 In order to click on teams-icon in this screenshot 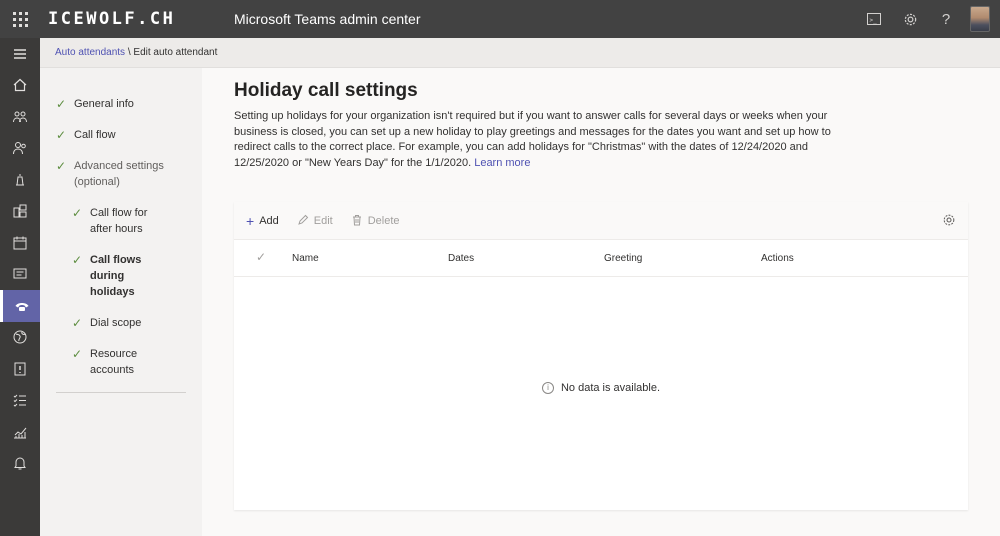, I will do `click(20, 117)`.